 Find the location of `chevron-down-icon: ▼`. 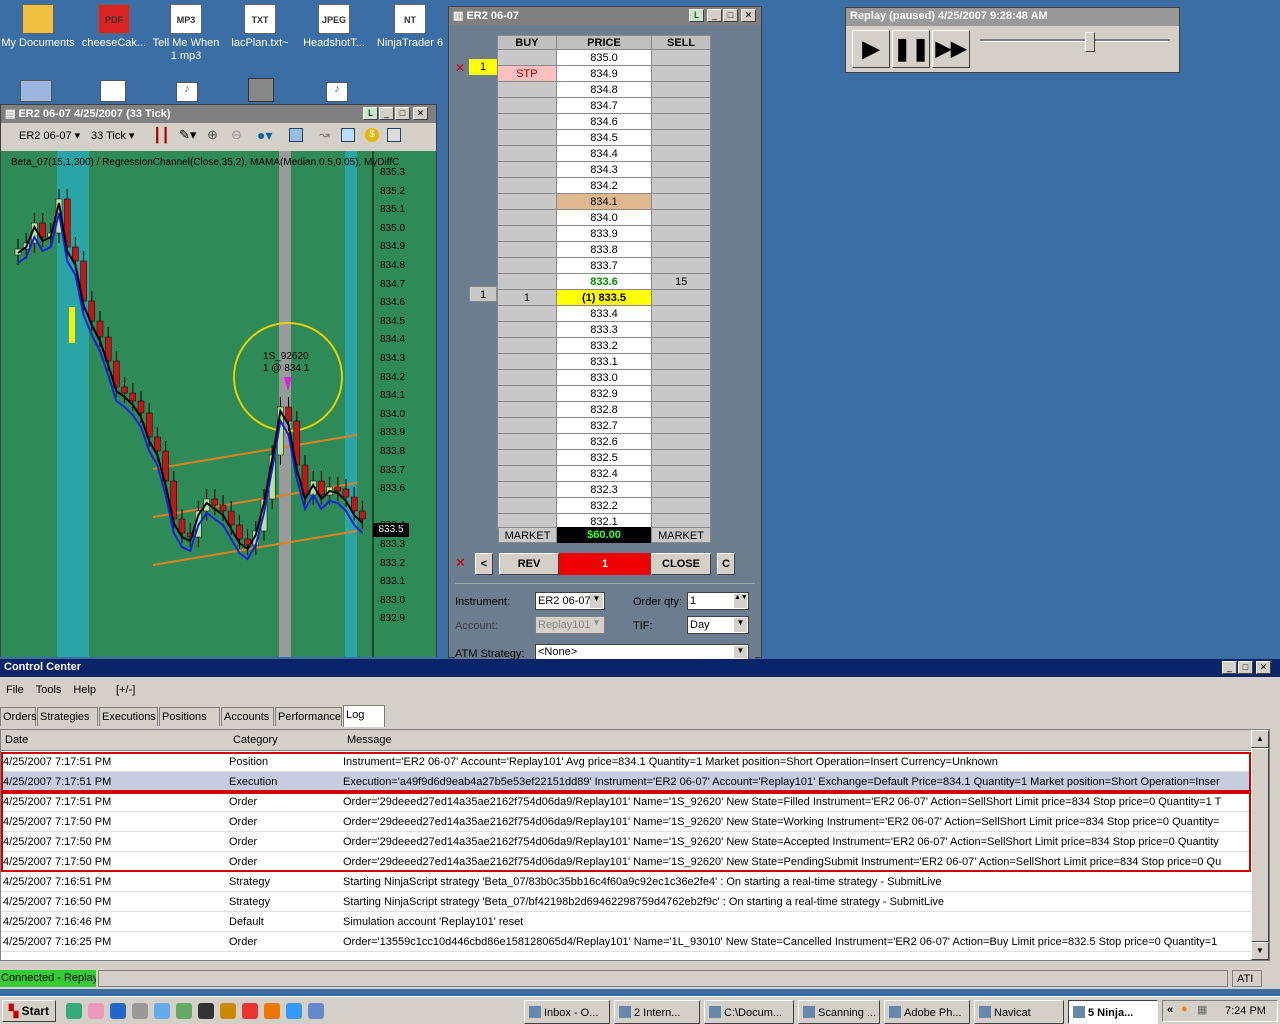

chevron-down-icon: ▼ is located at coordinates (740, 625).